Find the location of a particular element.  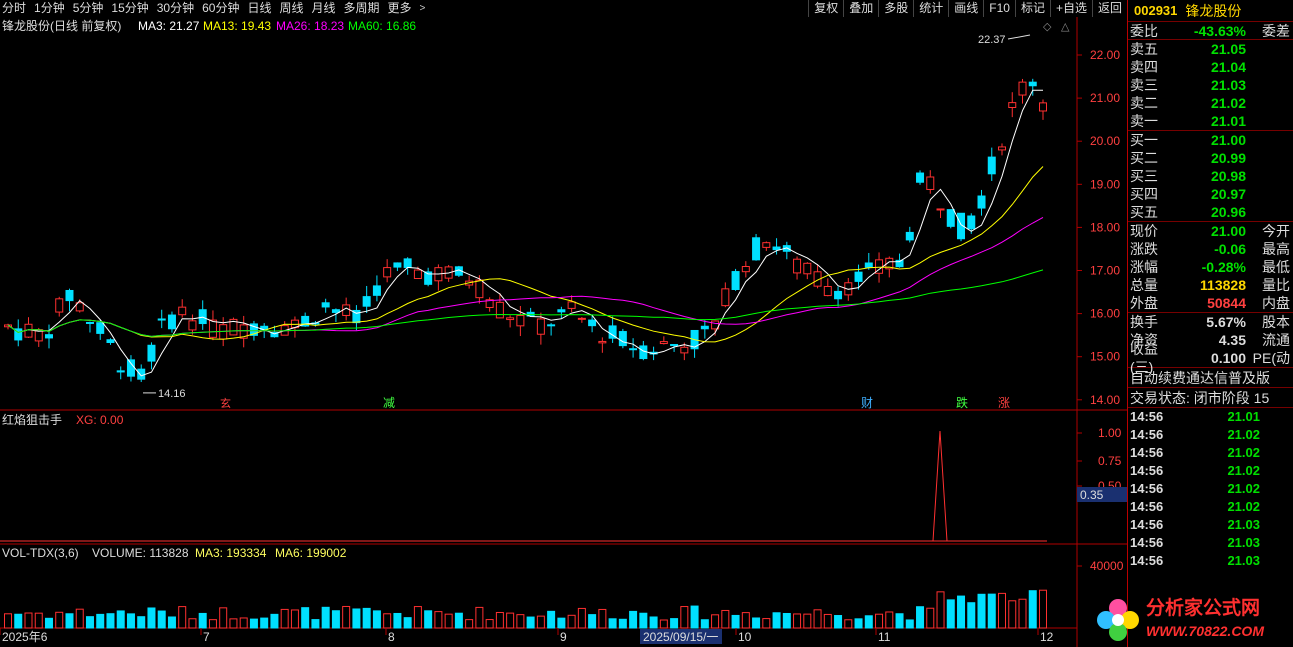

ma26-legend: MA26: 18.23 is located at coordinates (310, 26).